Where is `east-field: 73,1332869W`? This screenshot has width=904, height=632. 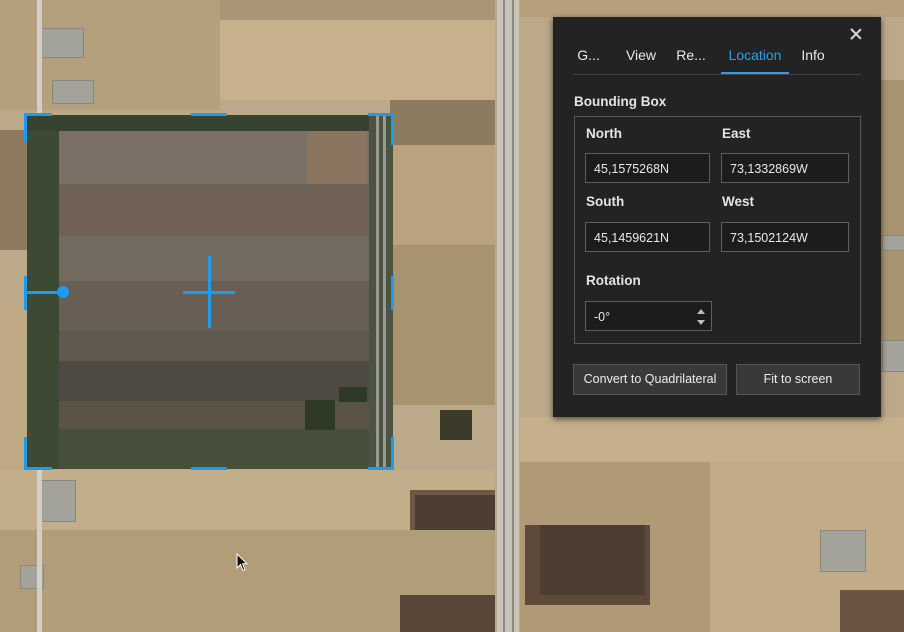
east-field: 73,1332869W is located at coordinates (785, 168).